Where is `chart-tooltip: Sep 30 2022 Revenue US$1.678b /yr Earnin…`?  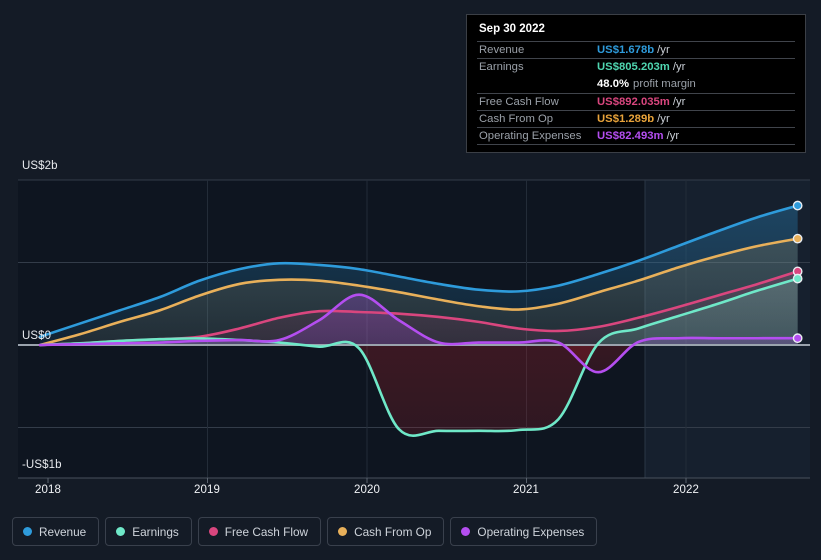 chart-tooltip: Sep 30 2022 Revenue US$1.678b /yr Earnin… is located at coordinates (636, 83).